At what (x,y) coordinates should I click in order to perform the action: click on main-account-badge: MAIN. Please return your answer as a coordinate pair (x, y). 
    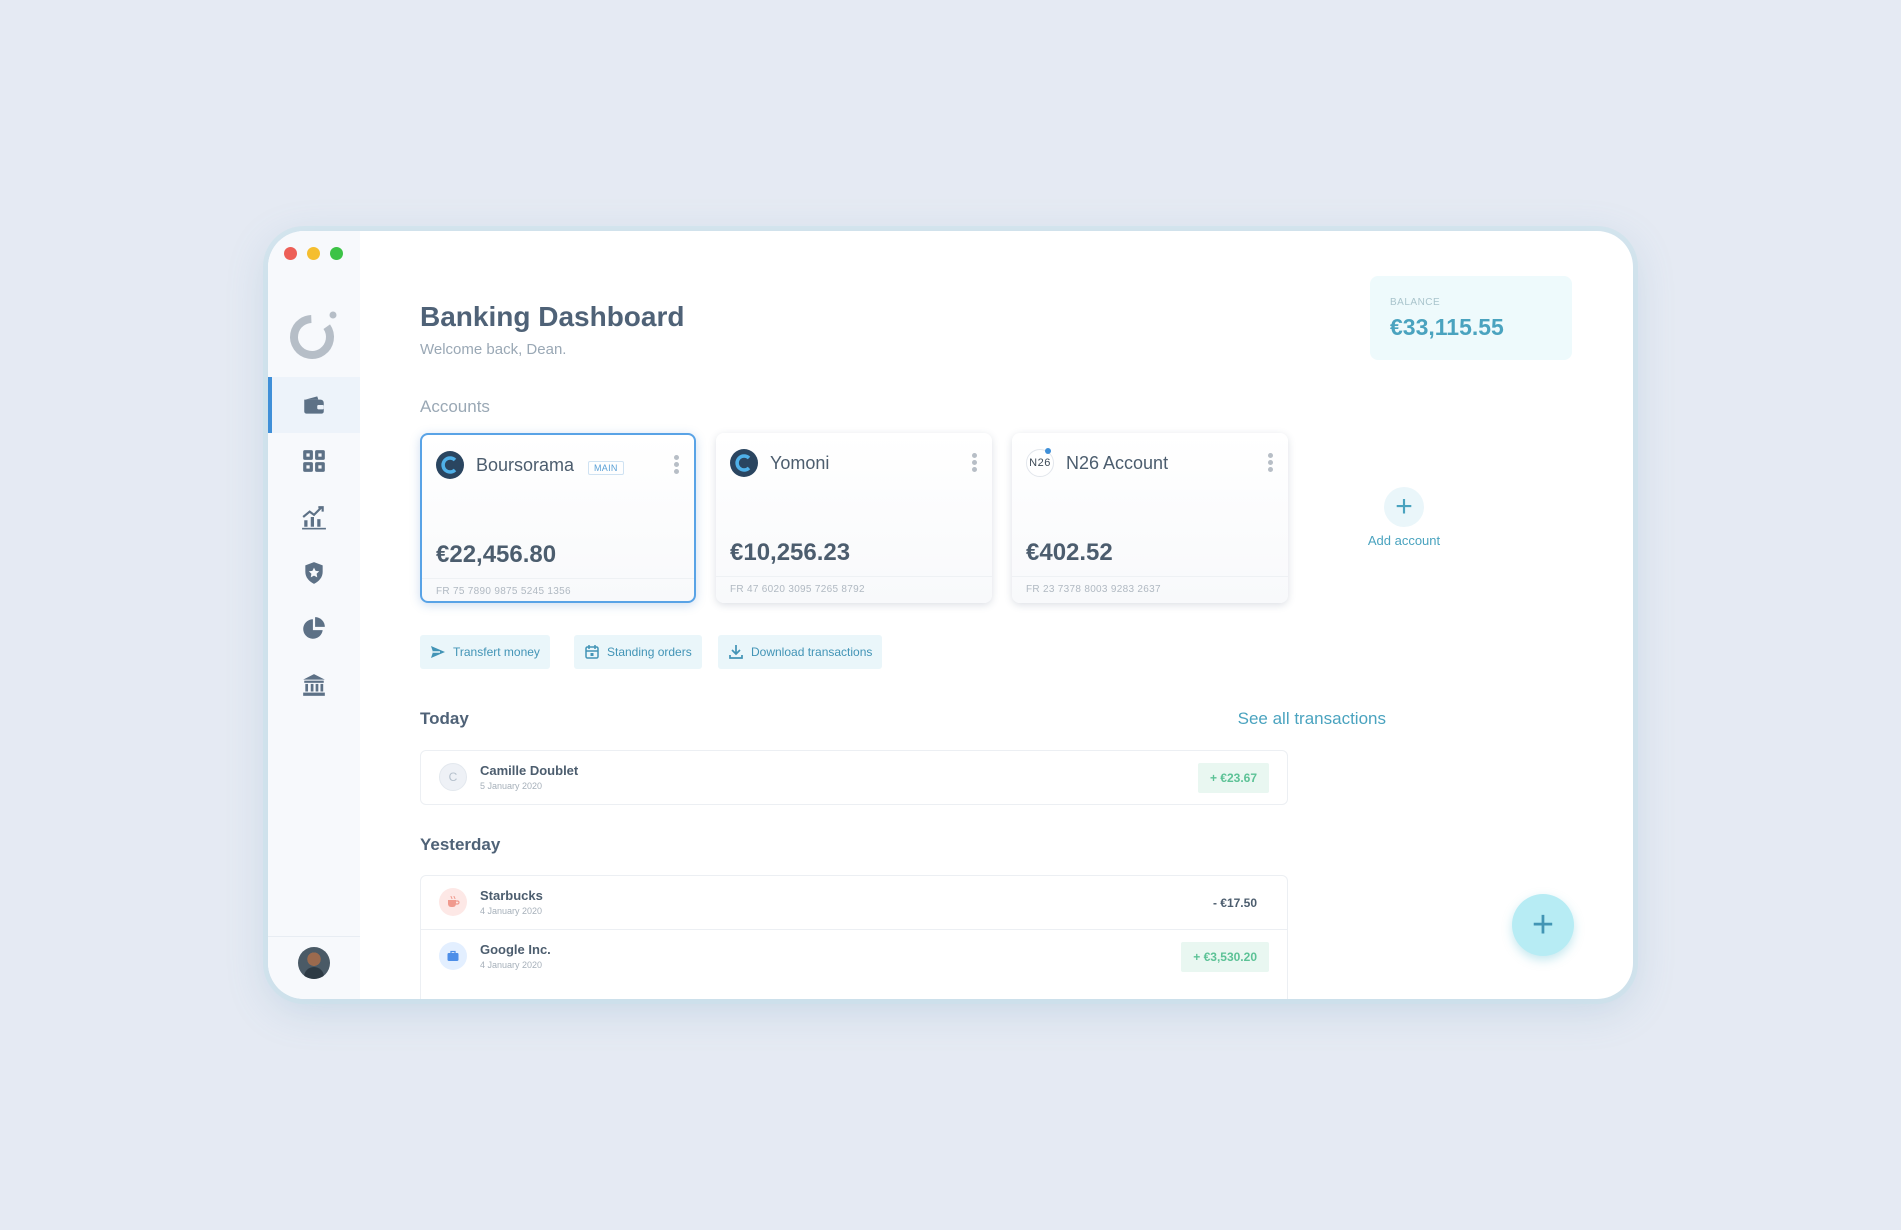
    Looking at the image, I should click on (606, 468).